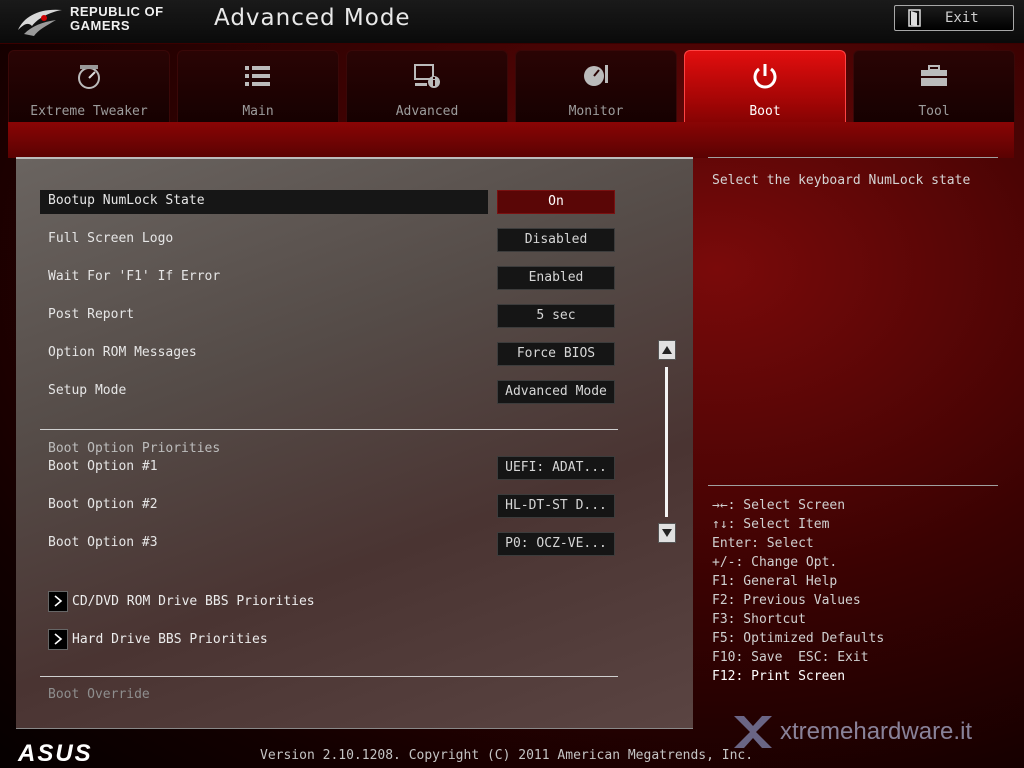  I want to click on tab-advanced: Advanced, so click(427, 86).